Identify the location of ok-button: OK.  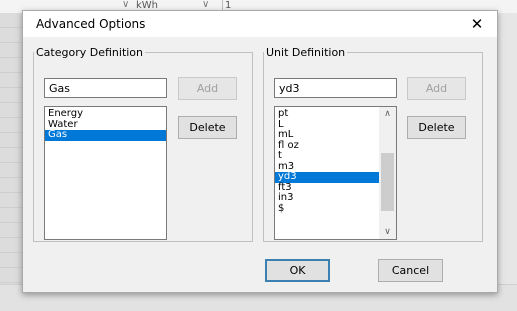
(297, 270).